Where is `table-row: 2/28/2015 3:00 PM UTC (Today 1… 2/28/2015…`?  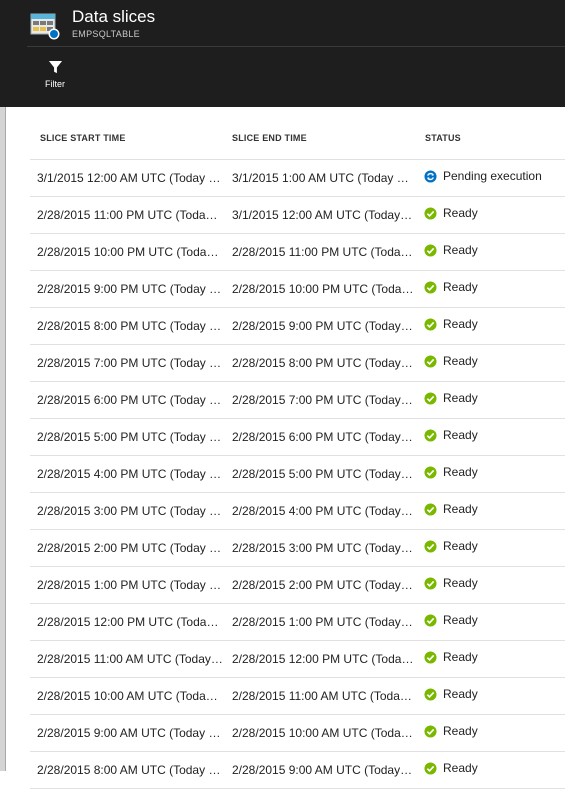
table-row: 2/28/2015 3:00 PM UTC (Today 1… 2/28/2015… is located at coordinates (297, 511).